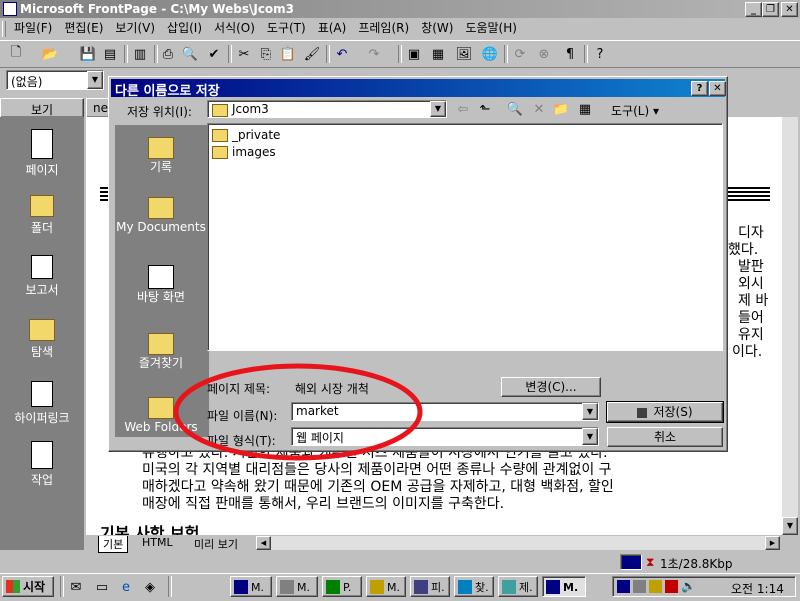  What do you see at coordinates (327, 109) in the screenshot?
I see `save-in-select: Jcom3 ▼` at bounding box center [327, 109].